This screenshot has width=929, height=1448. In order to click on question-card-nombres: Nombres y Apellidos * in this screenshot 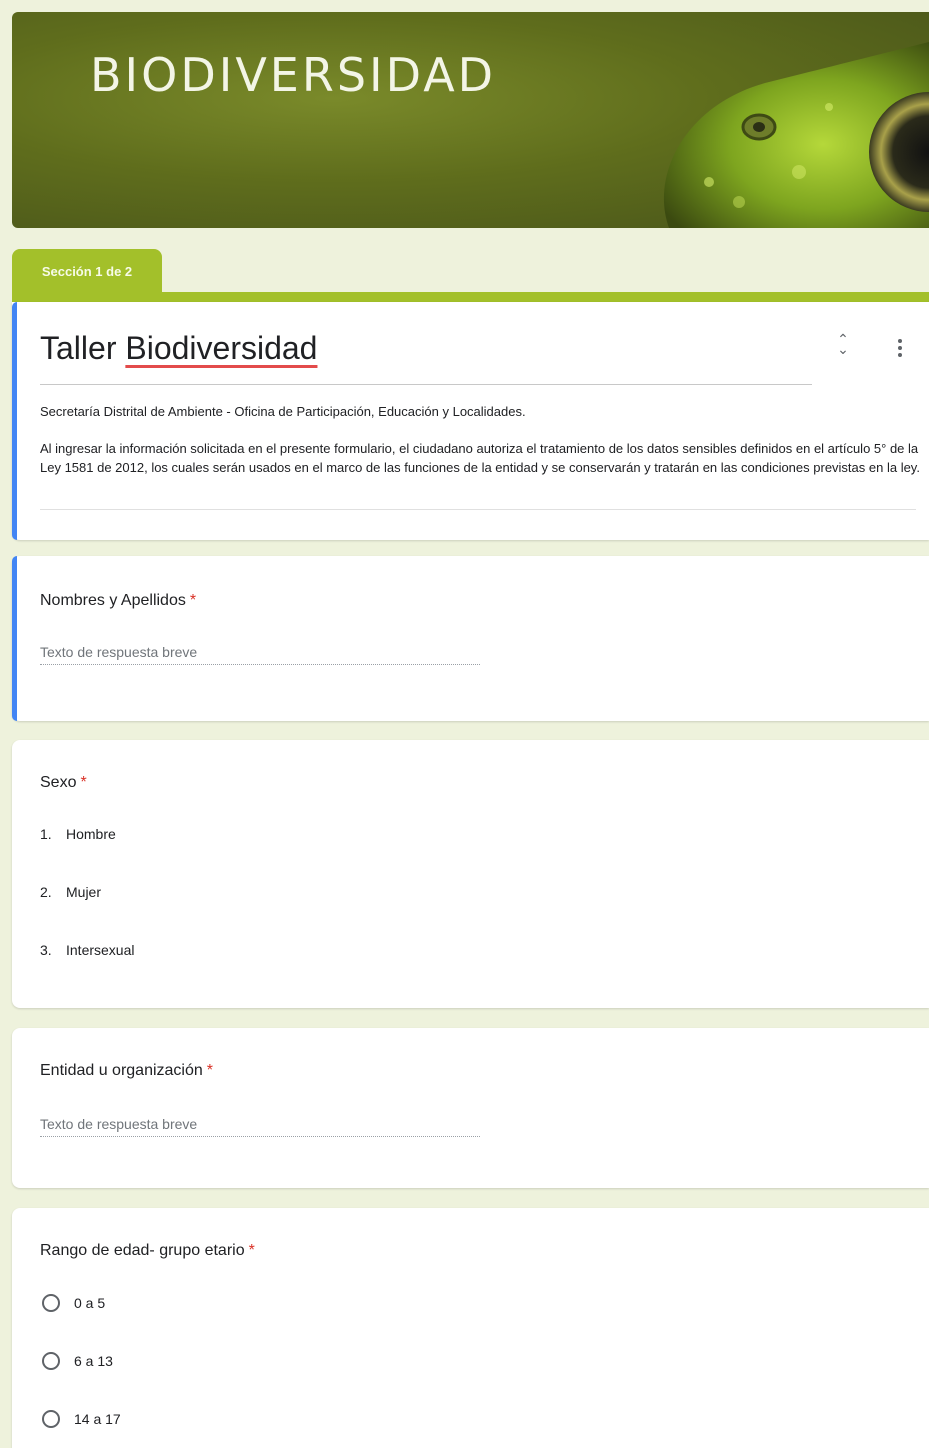, I will do `click(470, 638)`.